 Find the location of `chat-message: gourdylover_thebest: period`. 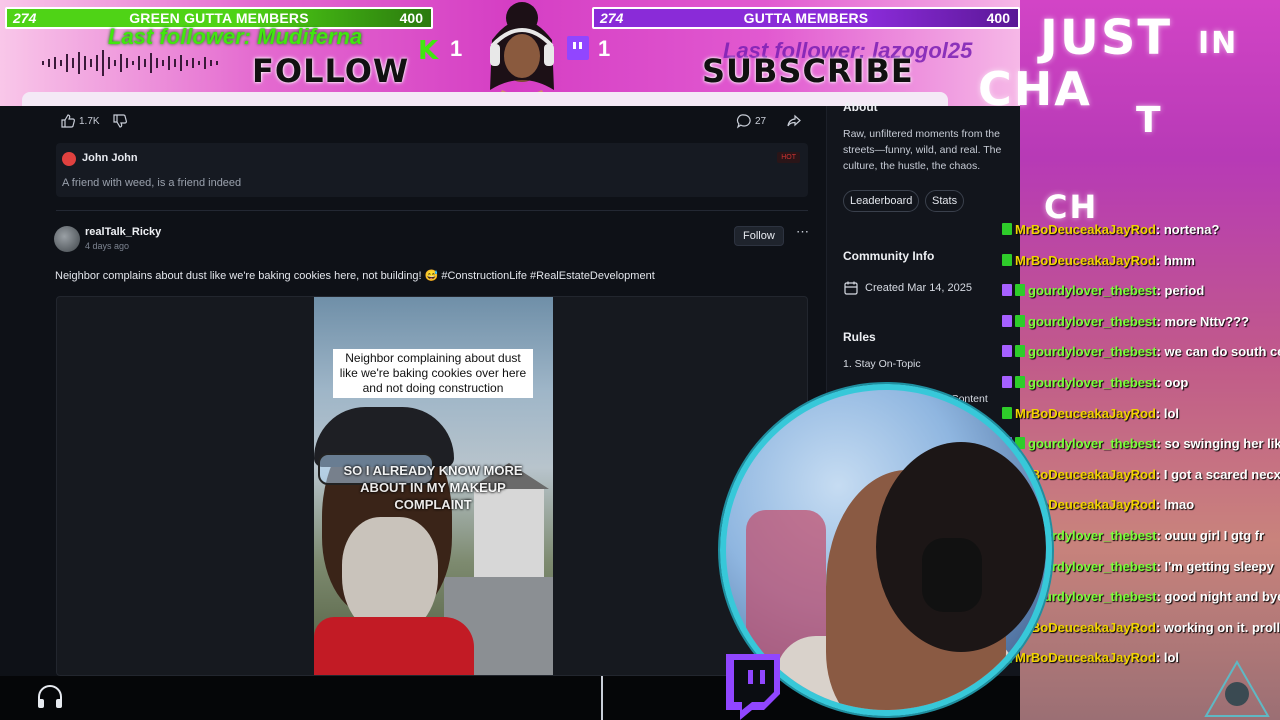

chat-message: gourdylover_thebest: period is located at coordinates (1141, 292).